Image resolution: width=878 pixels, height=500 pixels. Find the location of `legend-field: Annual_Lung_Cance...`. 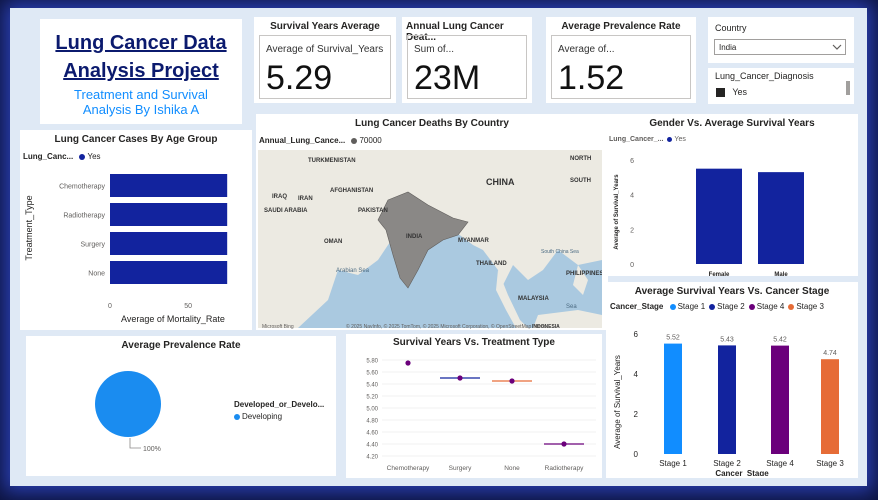

legend-field: Annual_Lung_Cance... is located at coordinates (302, 140).